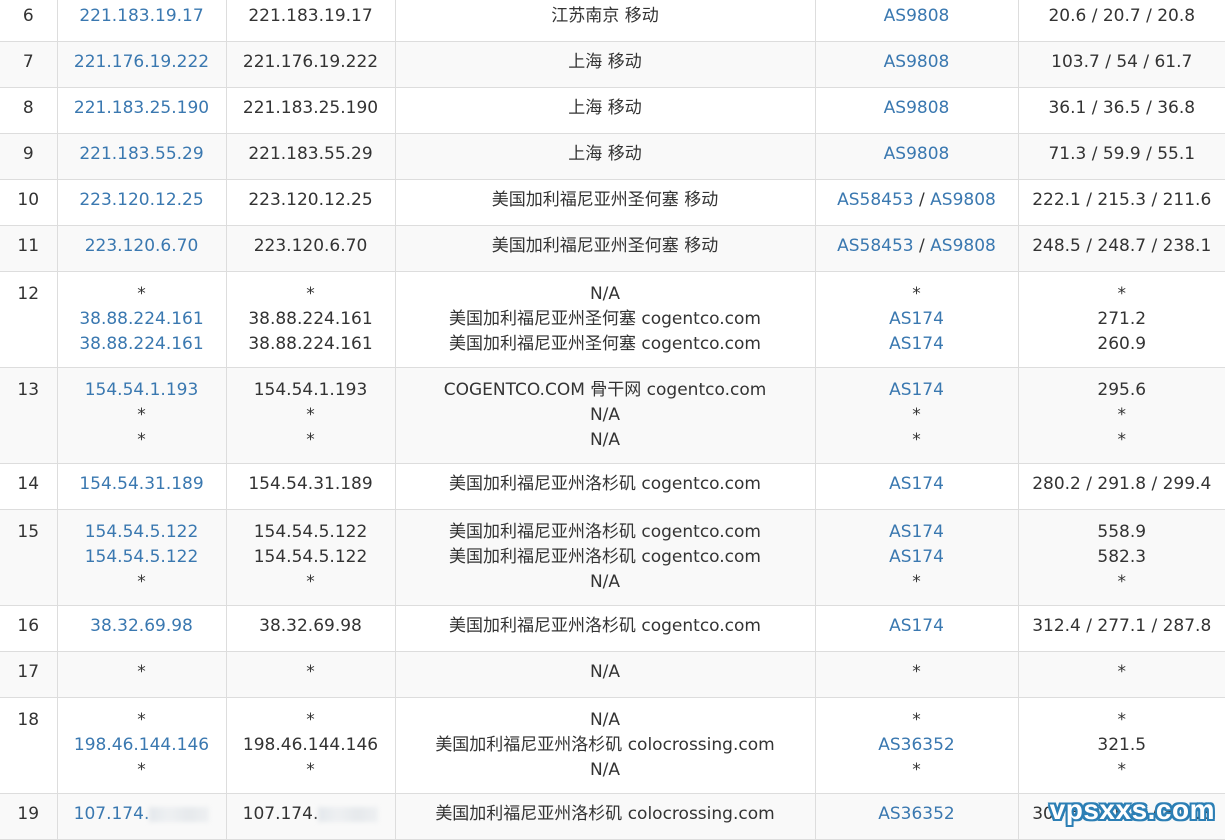  I want to click on hostname-cell: 38.32.69.98, so click(310, 629).